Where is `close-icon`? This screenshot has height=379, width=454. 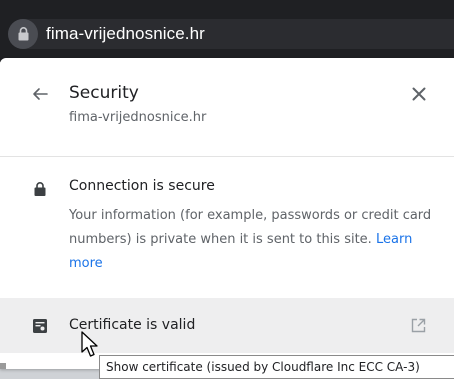 close-icon is located at coordinates (419, 94).